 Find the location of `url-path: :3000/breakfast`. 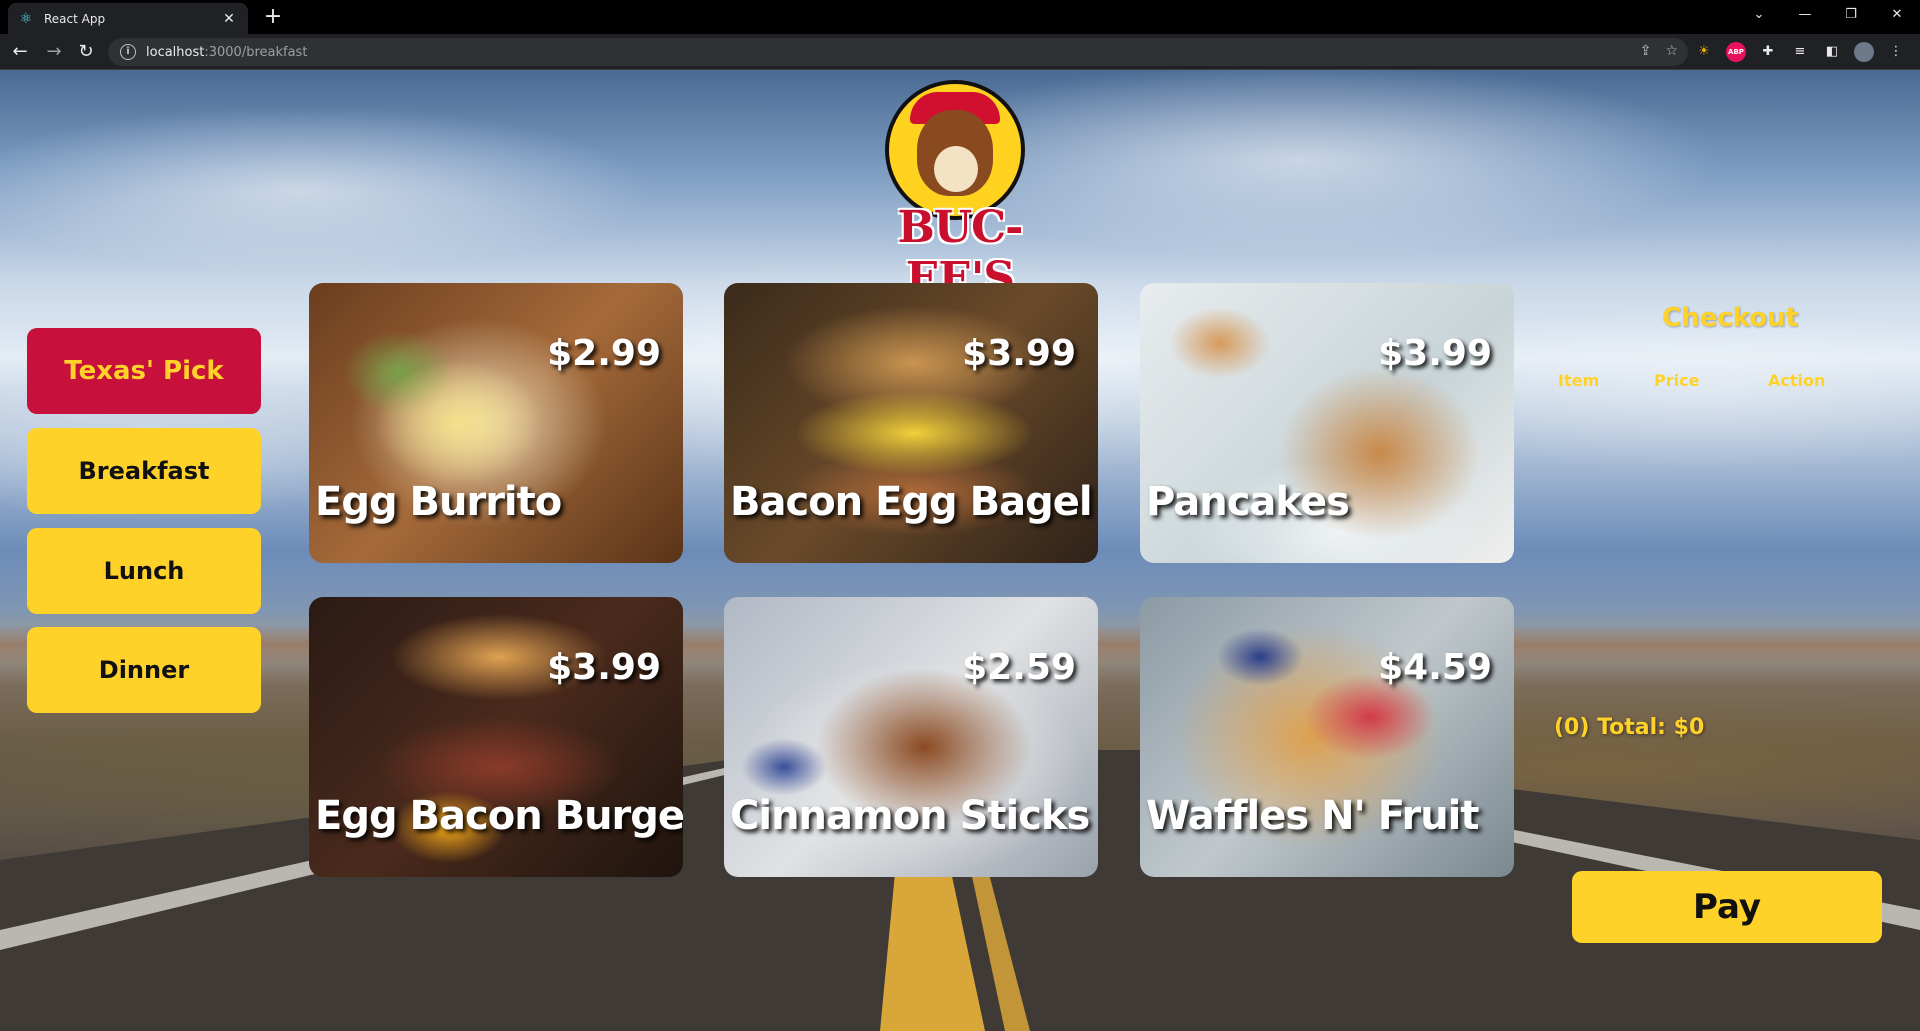

url-path: :3000/breakfast is located at coordinates (256, 52).